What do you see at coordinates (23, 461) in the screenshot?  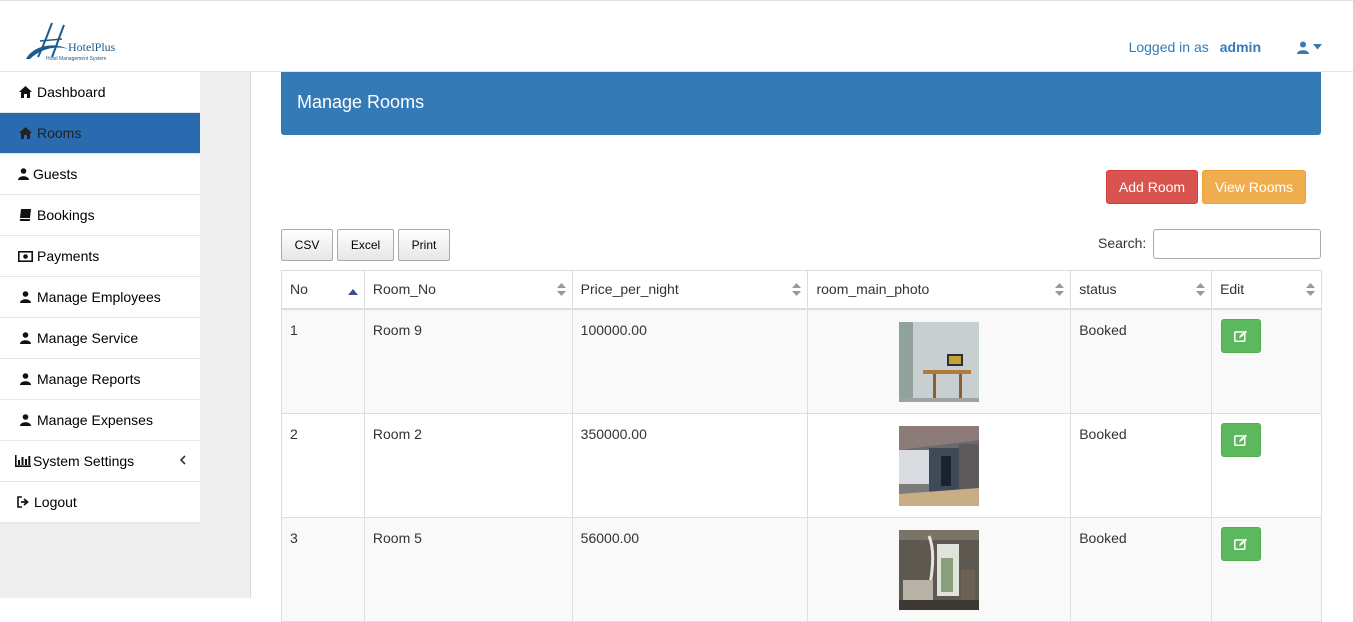 I see `bar-chart-icon` at bounding box center [23, 461].